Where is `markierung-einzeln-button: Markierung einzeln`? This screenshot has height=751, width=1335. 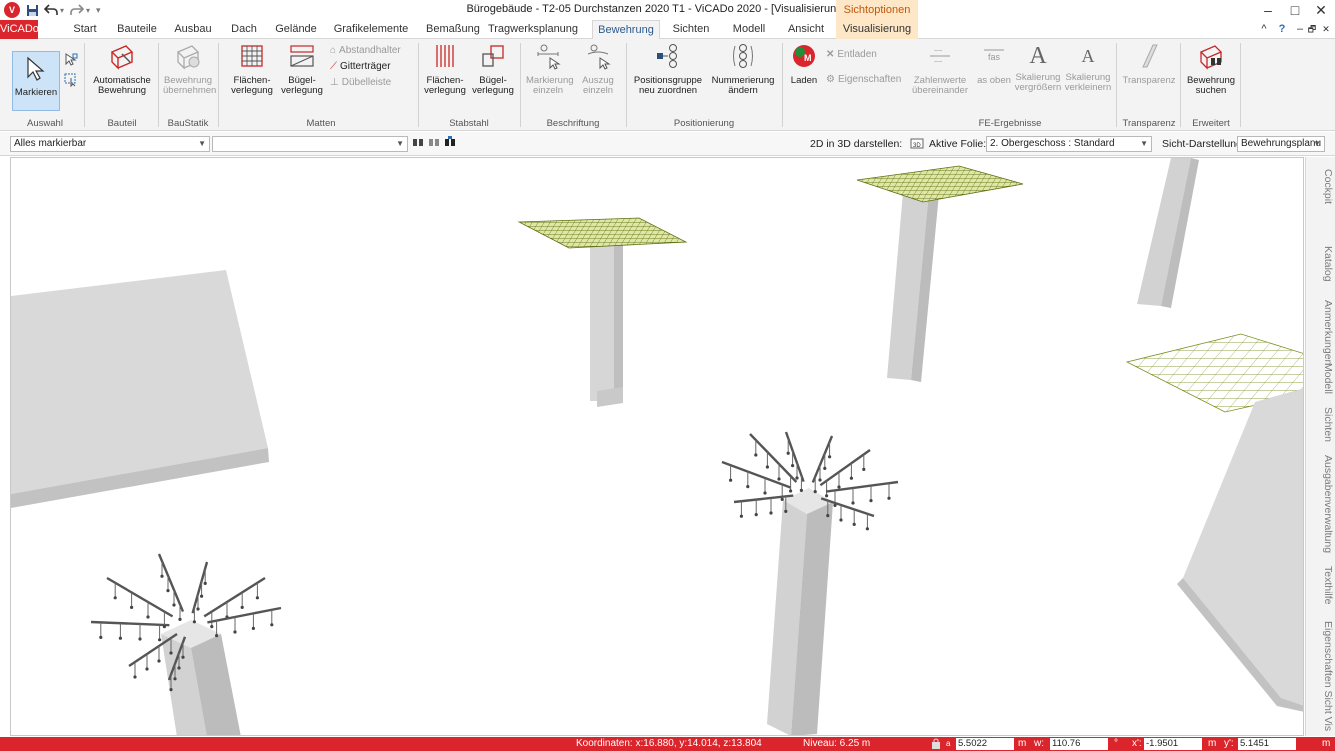 markierung-einzeln-button: Markierung einzeln is located at coordinates (549, 69).